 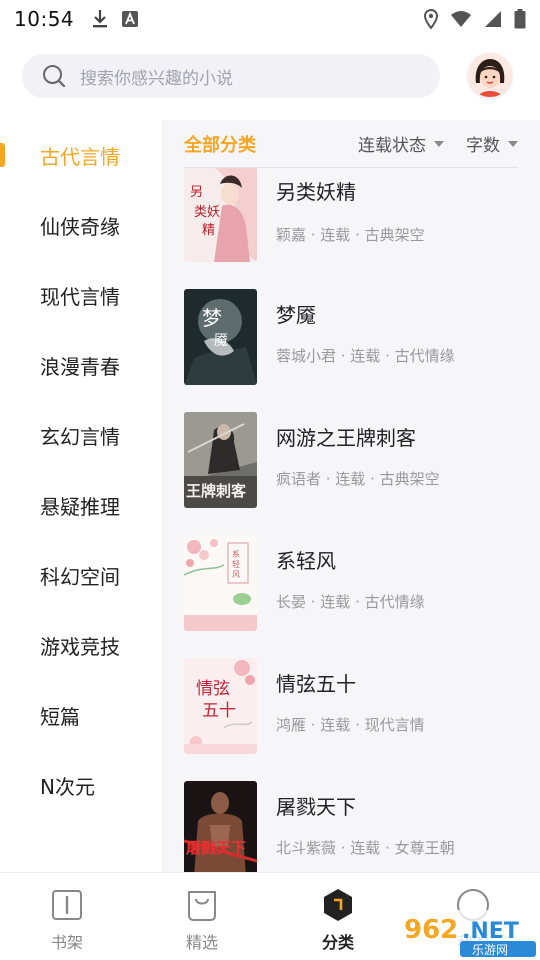 I want to click on book-title: 梦魇, so click(x=296, y=315).